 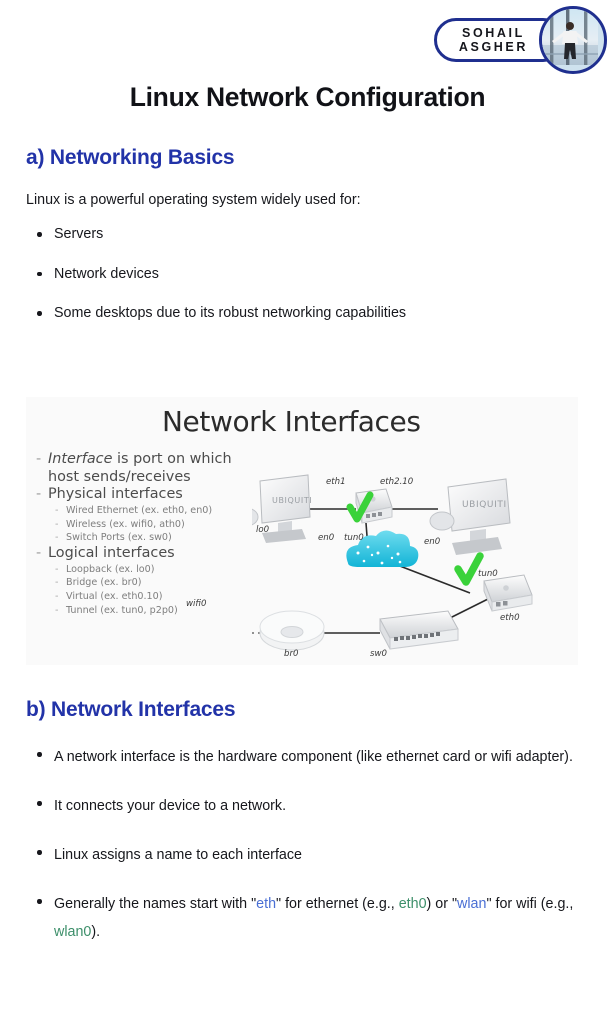 I want to click on node-label-sw0: sw0, so click(x=378, y=654).